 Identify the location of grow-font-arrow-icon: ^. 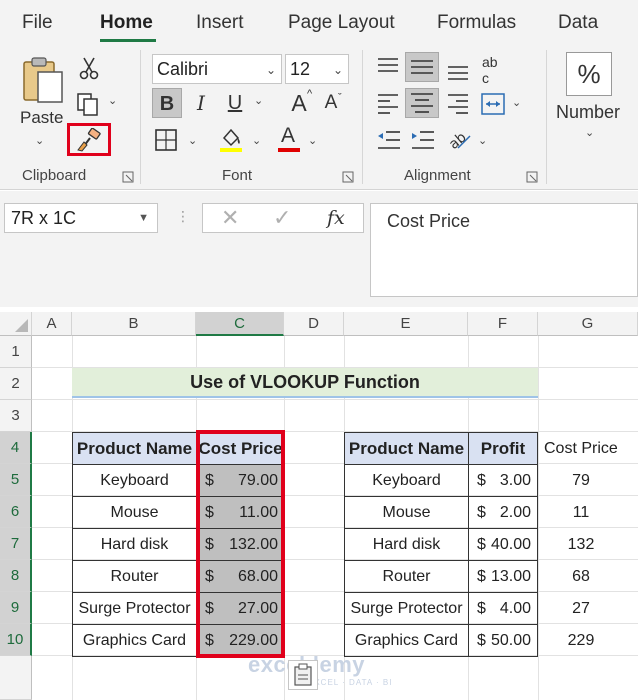
(310, 94).